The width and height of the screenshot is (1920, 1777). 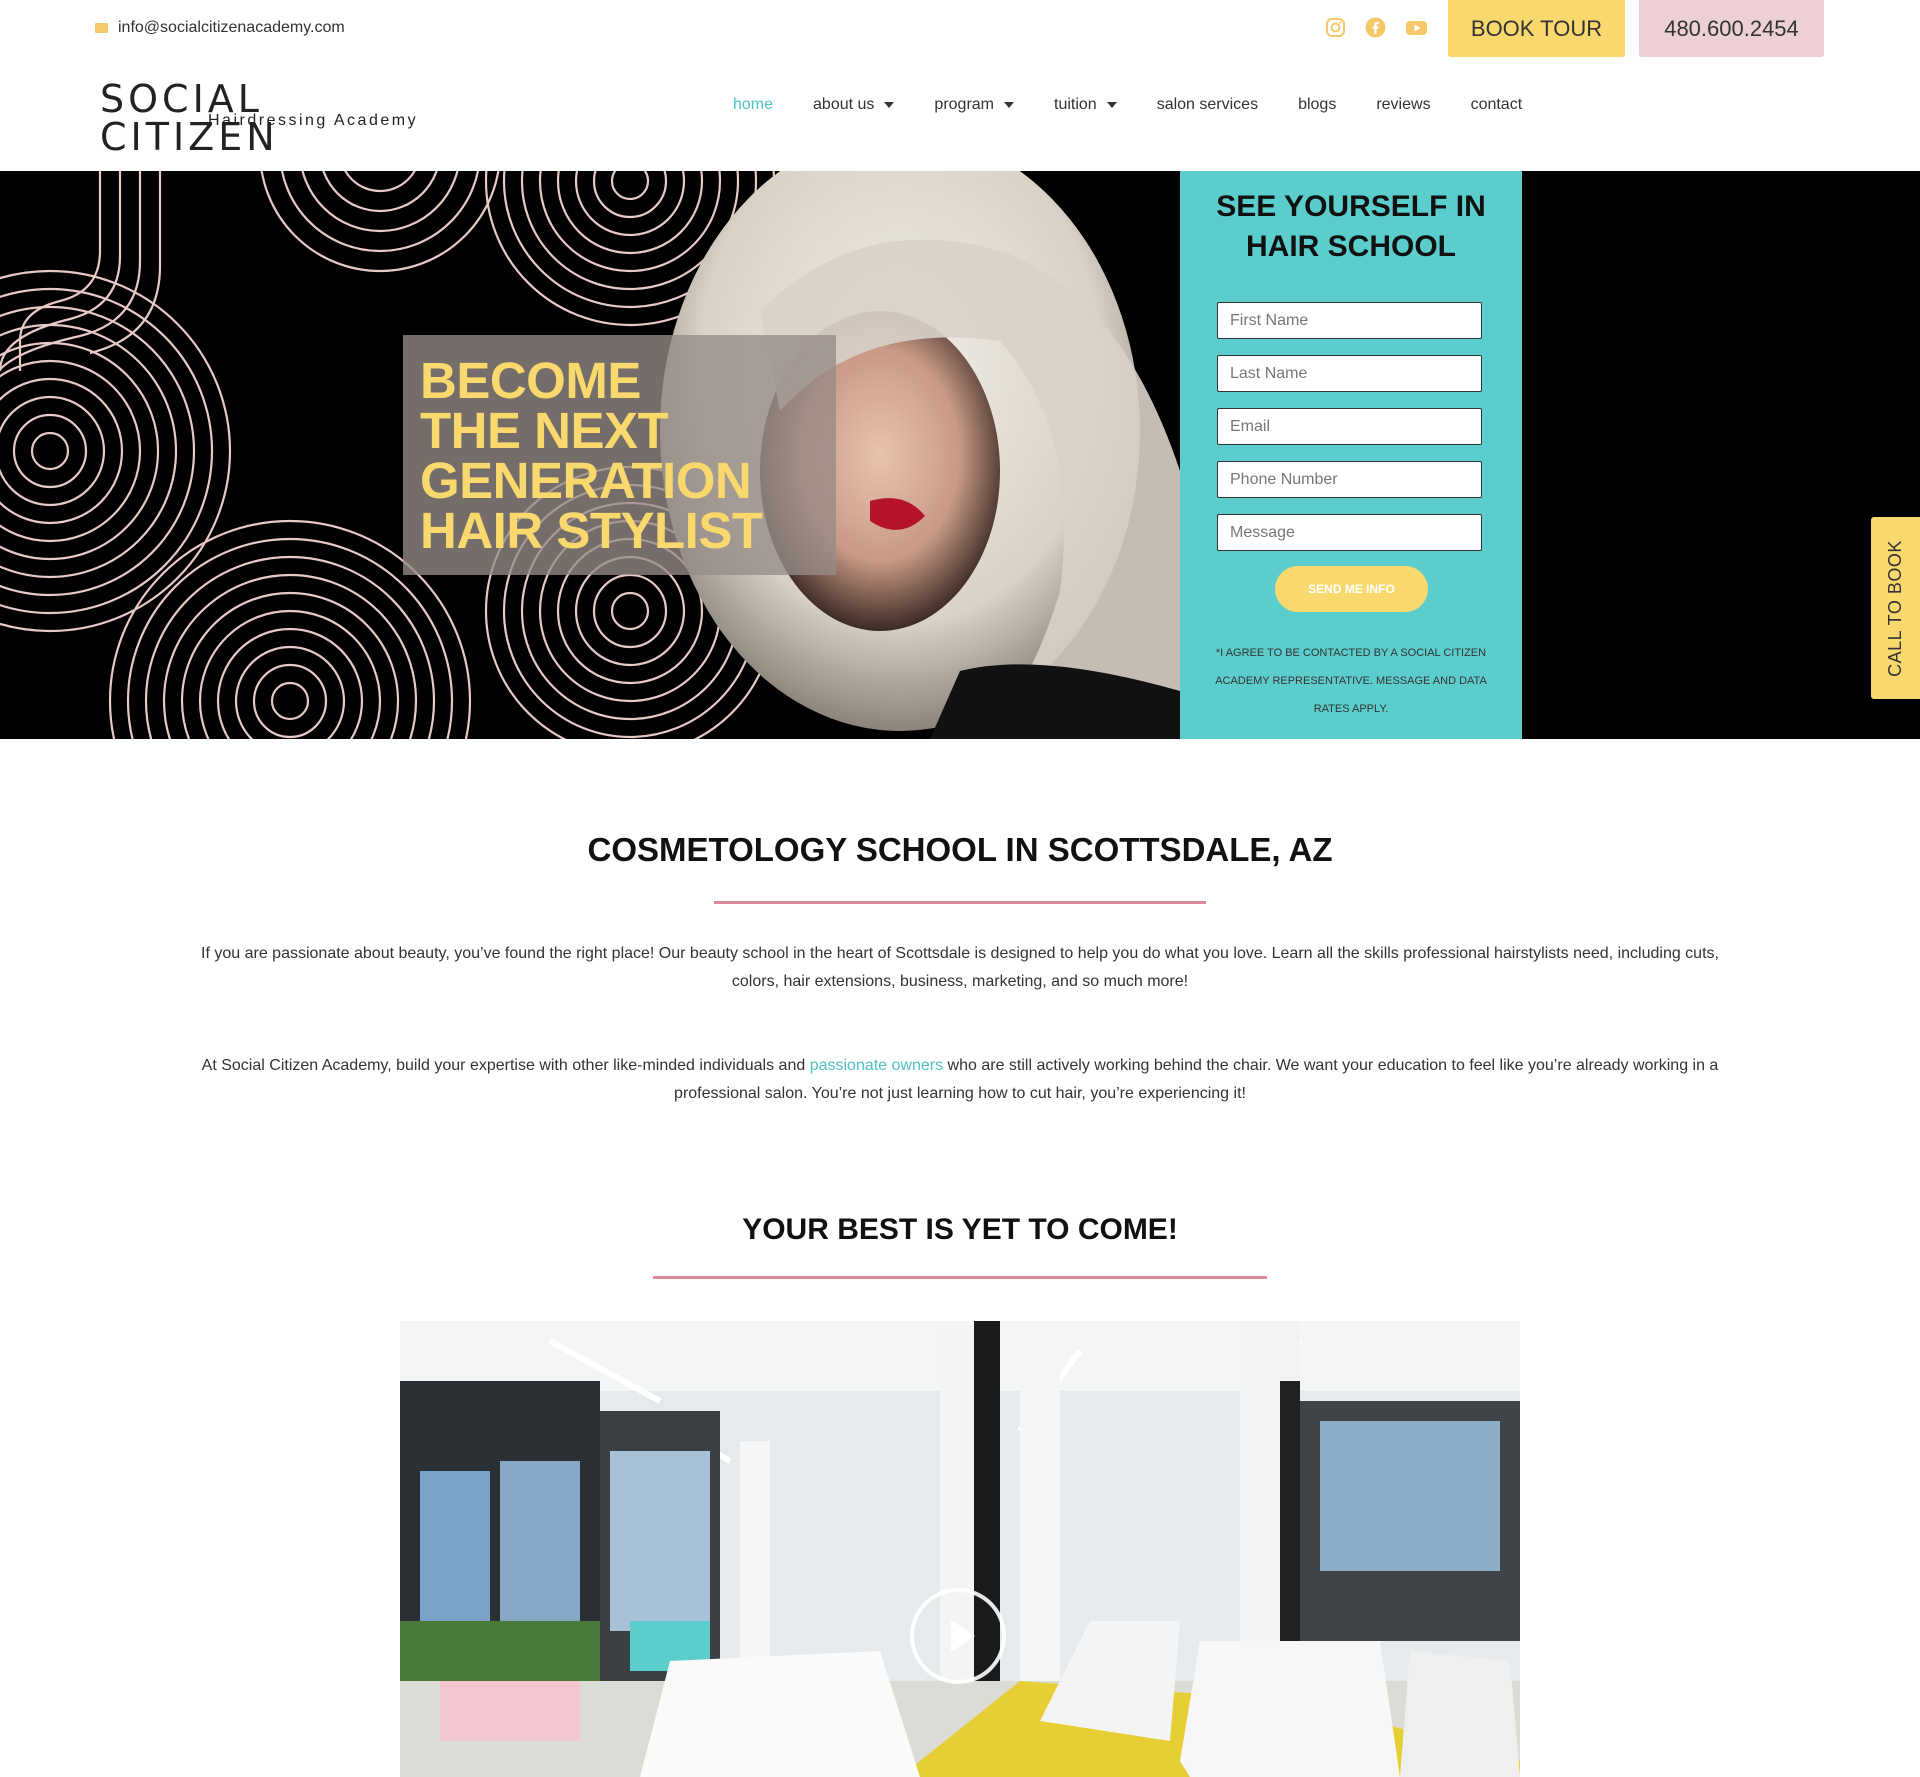 I want to click on nav-contact-label: contact, so click(x=1496, y=104).